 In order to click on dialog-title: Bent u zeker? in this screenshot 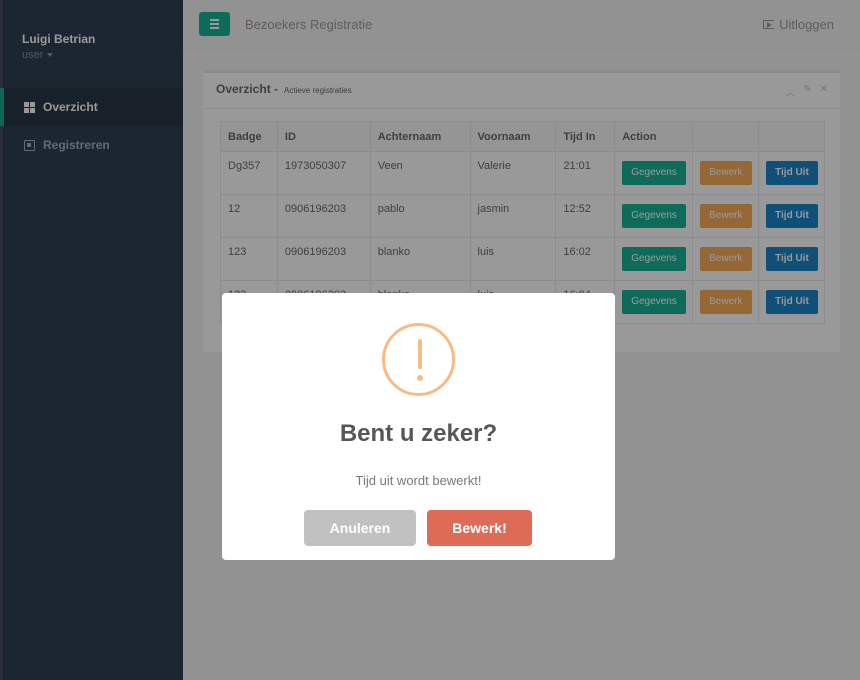, I will do `click(418, 433)`.